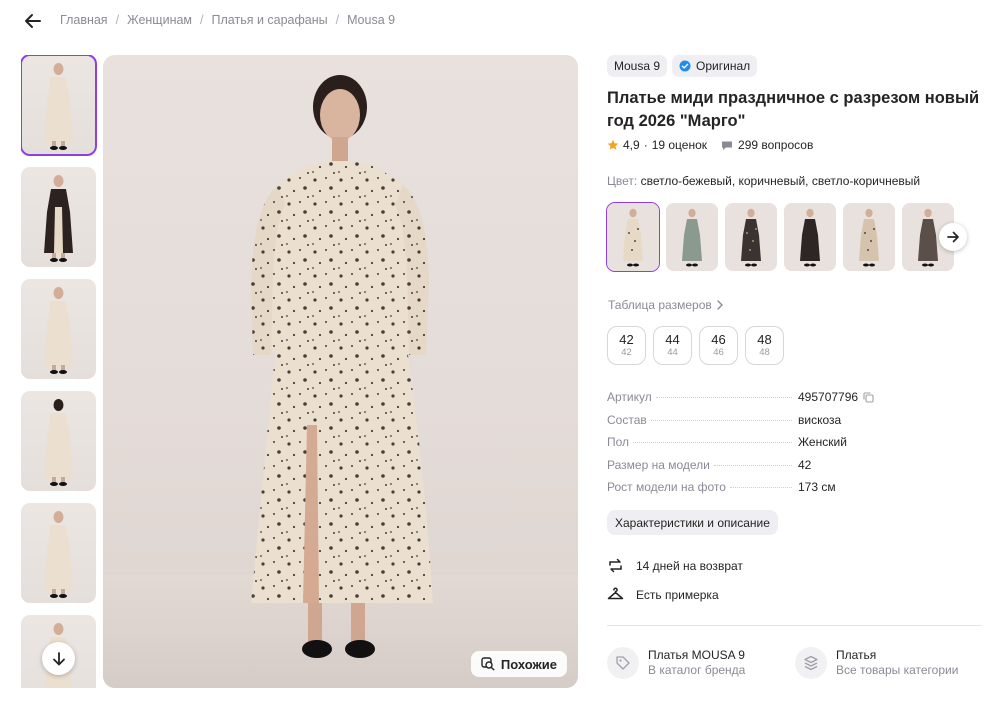  I want to click on size-ru: 48, so click(764, 339).